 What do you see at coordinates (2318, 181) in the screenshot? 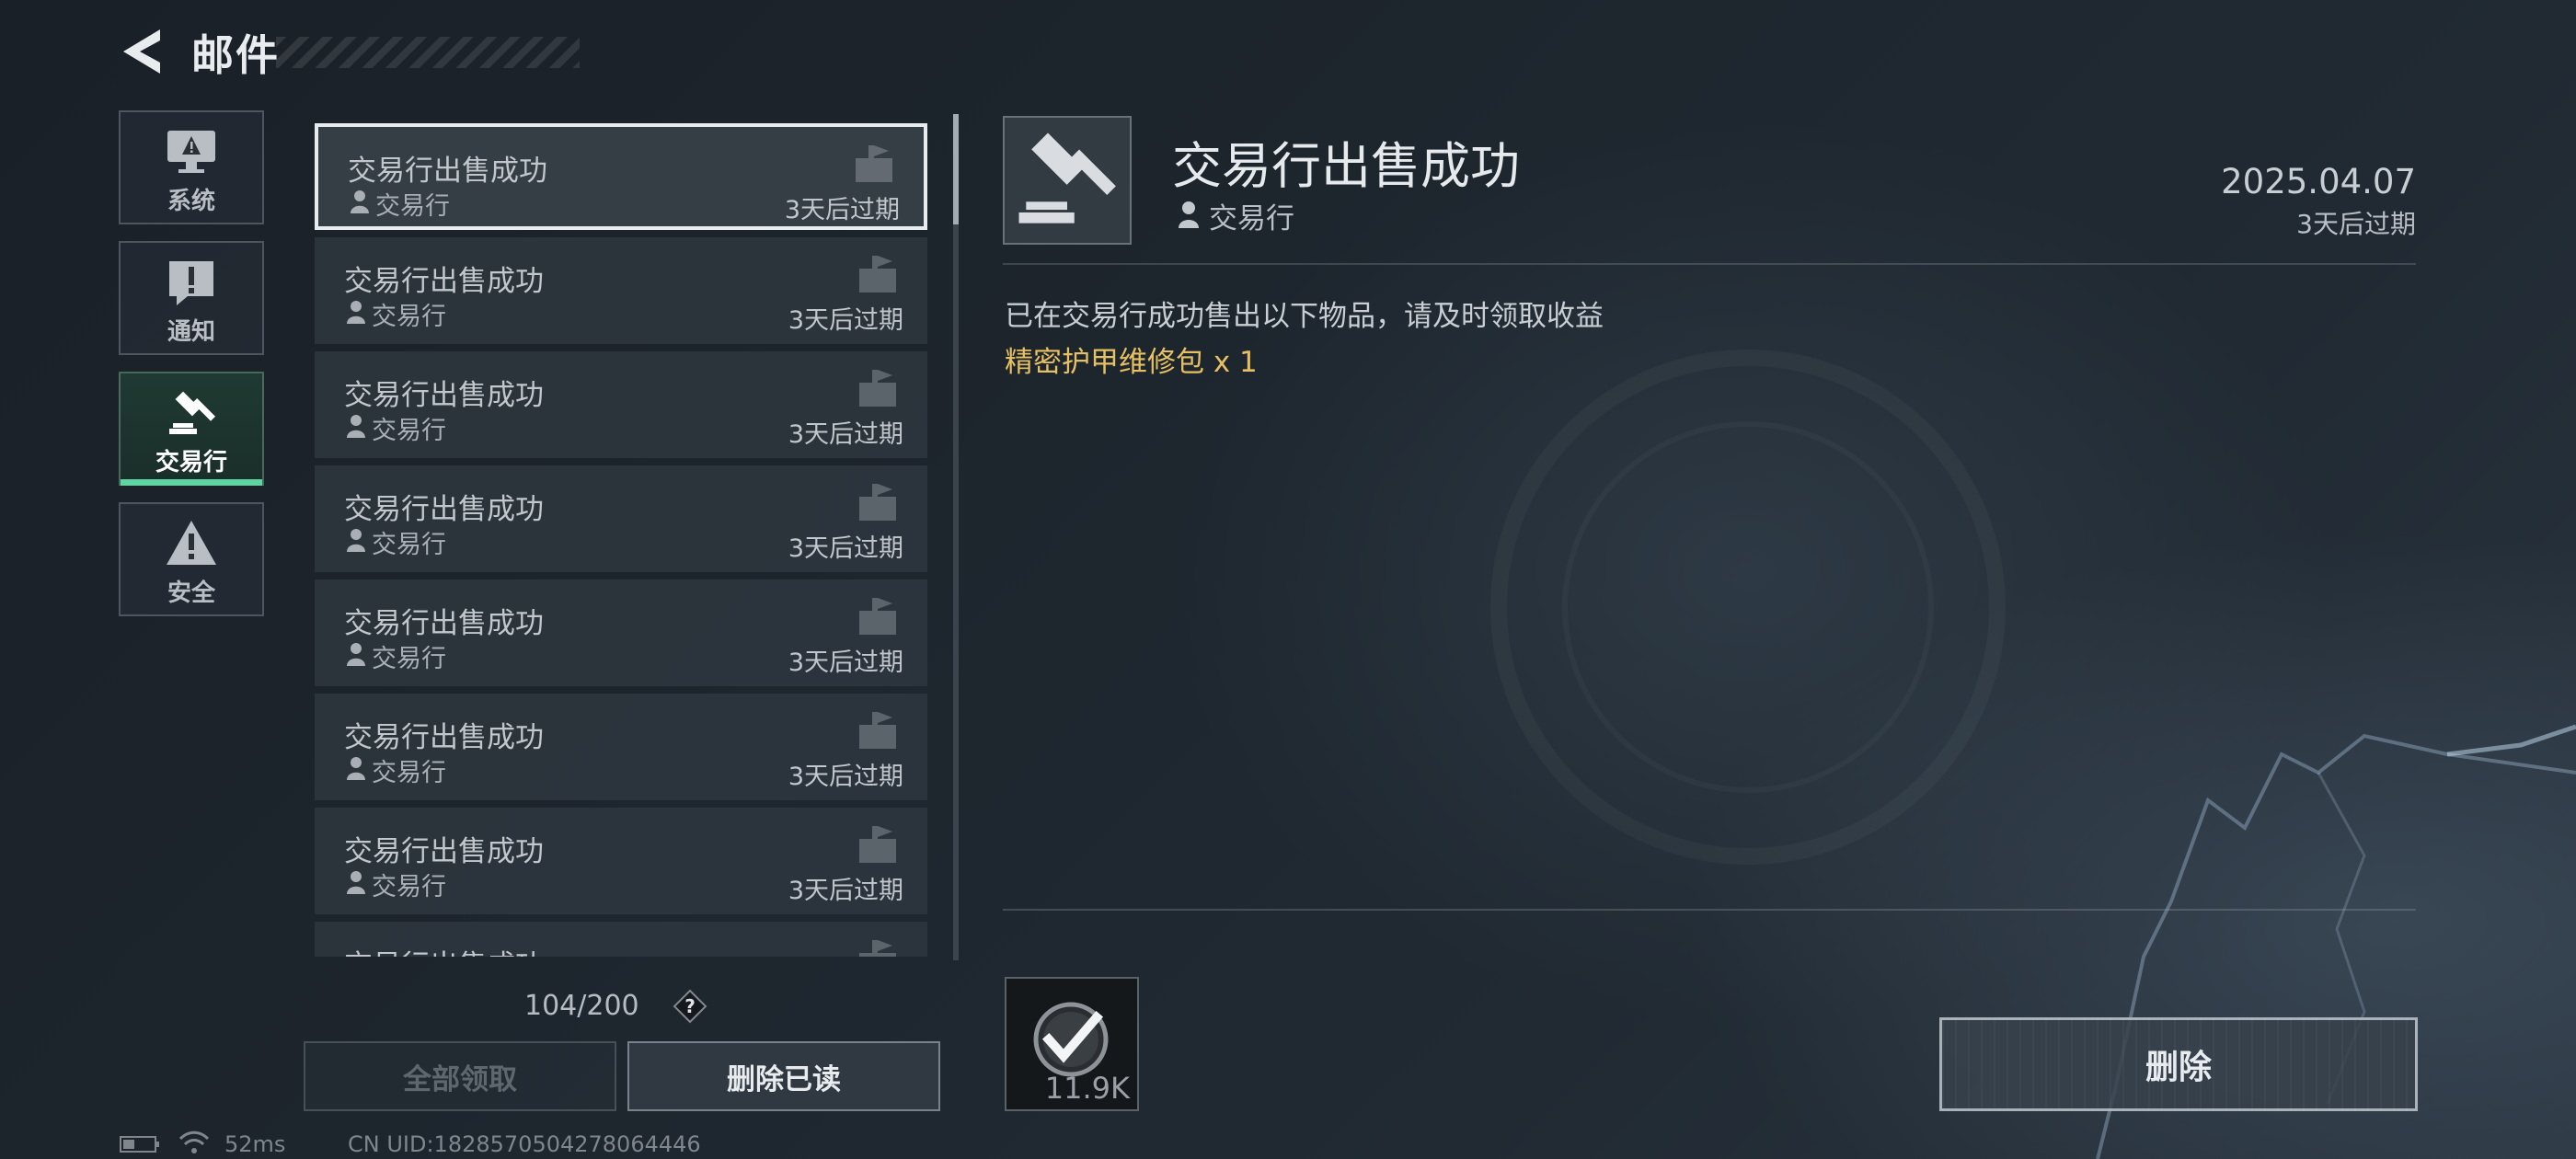
I see `mail-detail-date: 2025.04.07` at bounding box center [2318, 181].